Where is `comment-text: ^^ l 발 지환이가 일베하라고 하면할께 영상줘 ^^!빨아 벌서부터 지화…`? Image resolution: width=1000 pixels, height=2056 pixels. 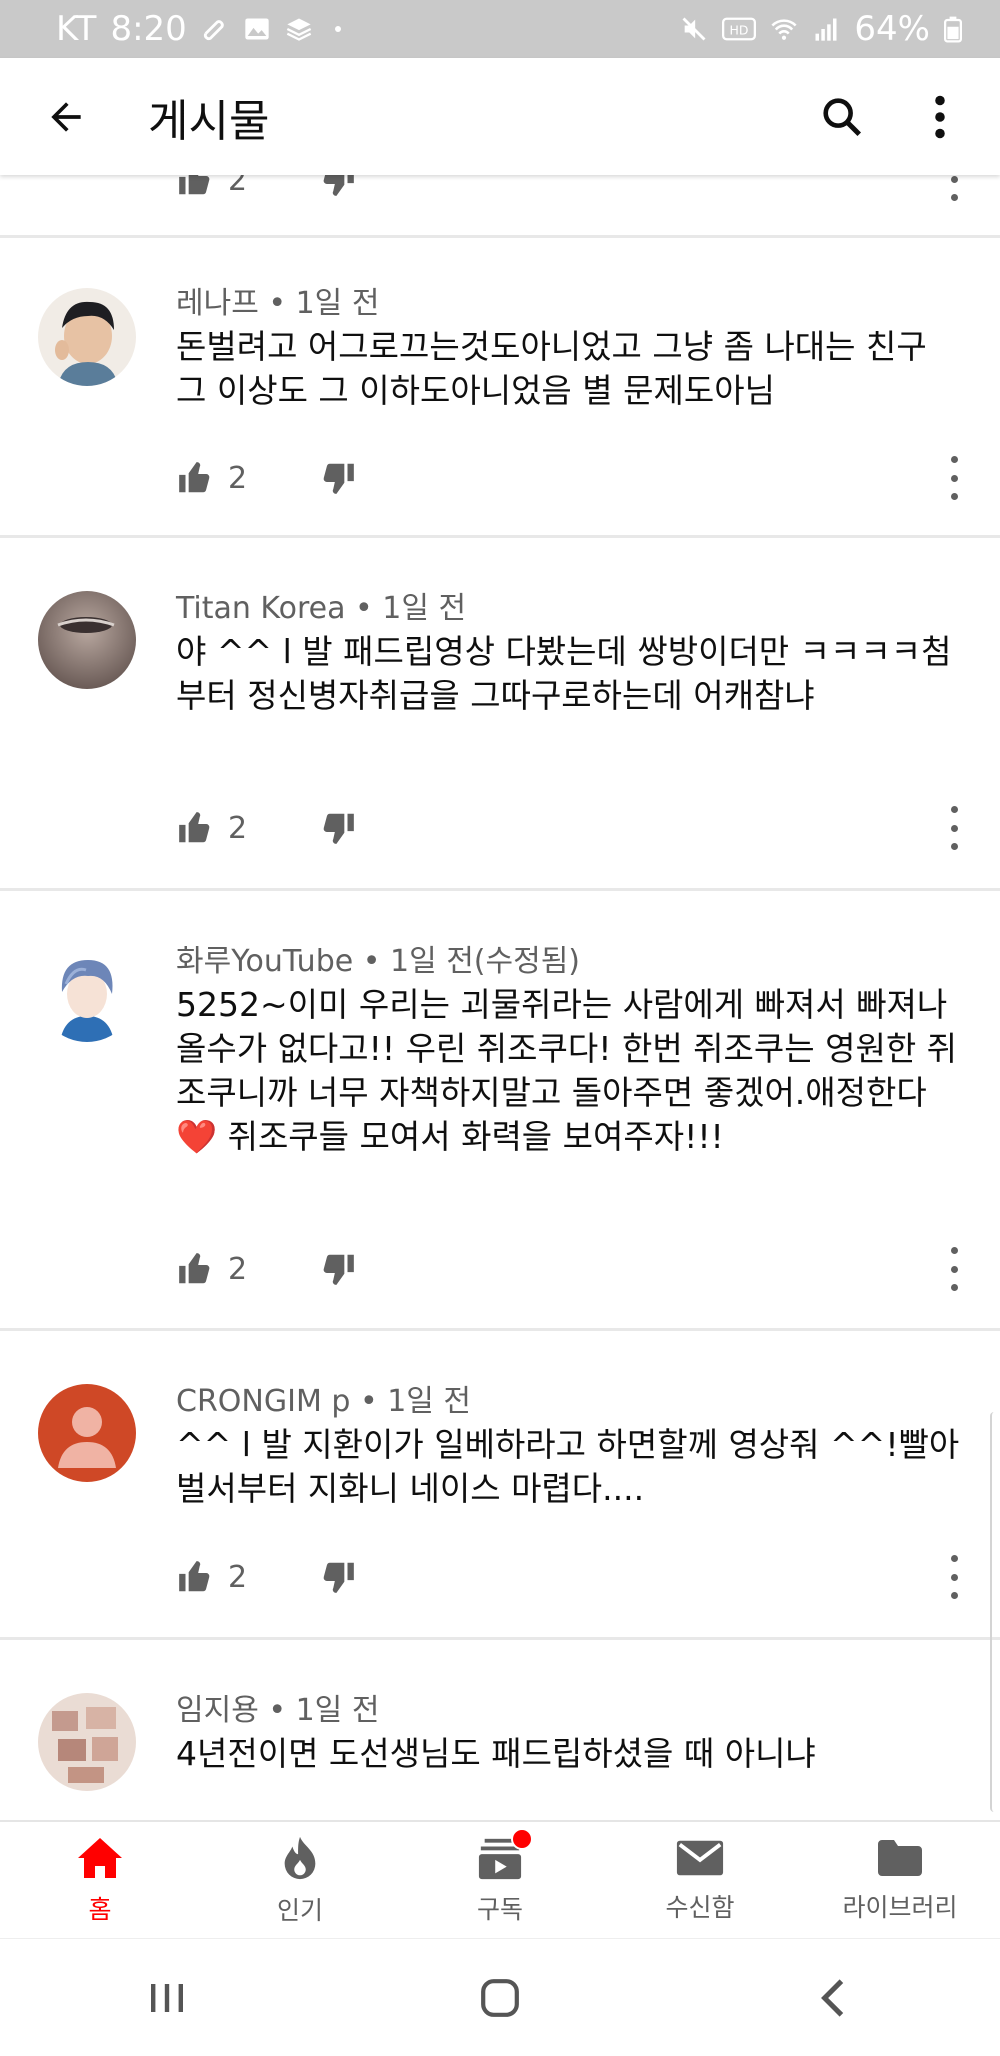 comment-text: ^^ l 발 지환이가 일베하라고 하면할께 영상줘 ^^!빨아 벌서부터 지화… is located at coordinates (568, 1466).